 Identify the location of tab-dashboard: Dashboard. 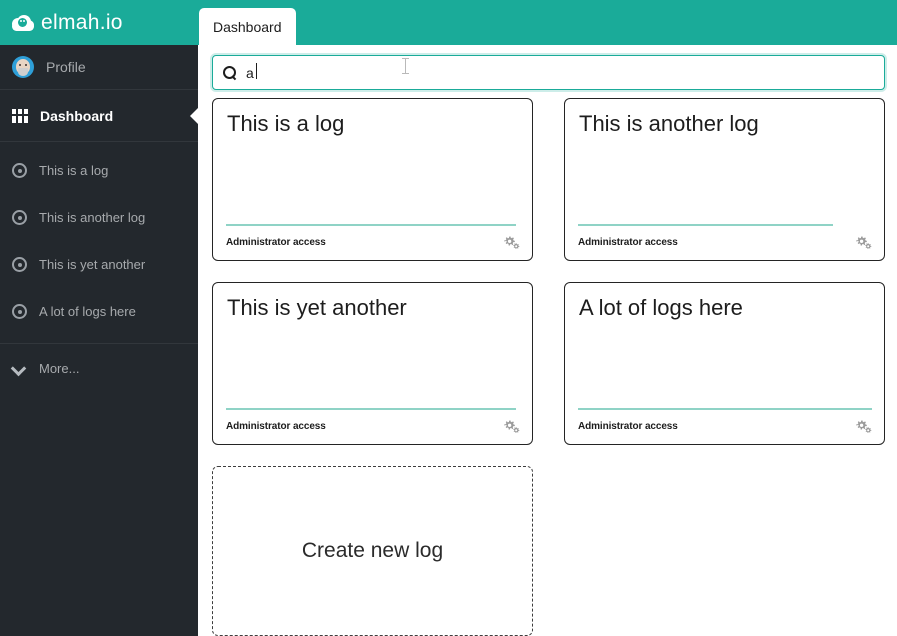
(247, 26).